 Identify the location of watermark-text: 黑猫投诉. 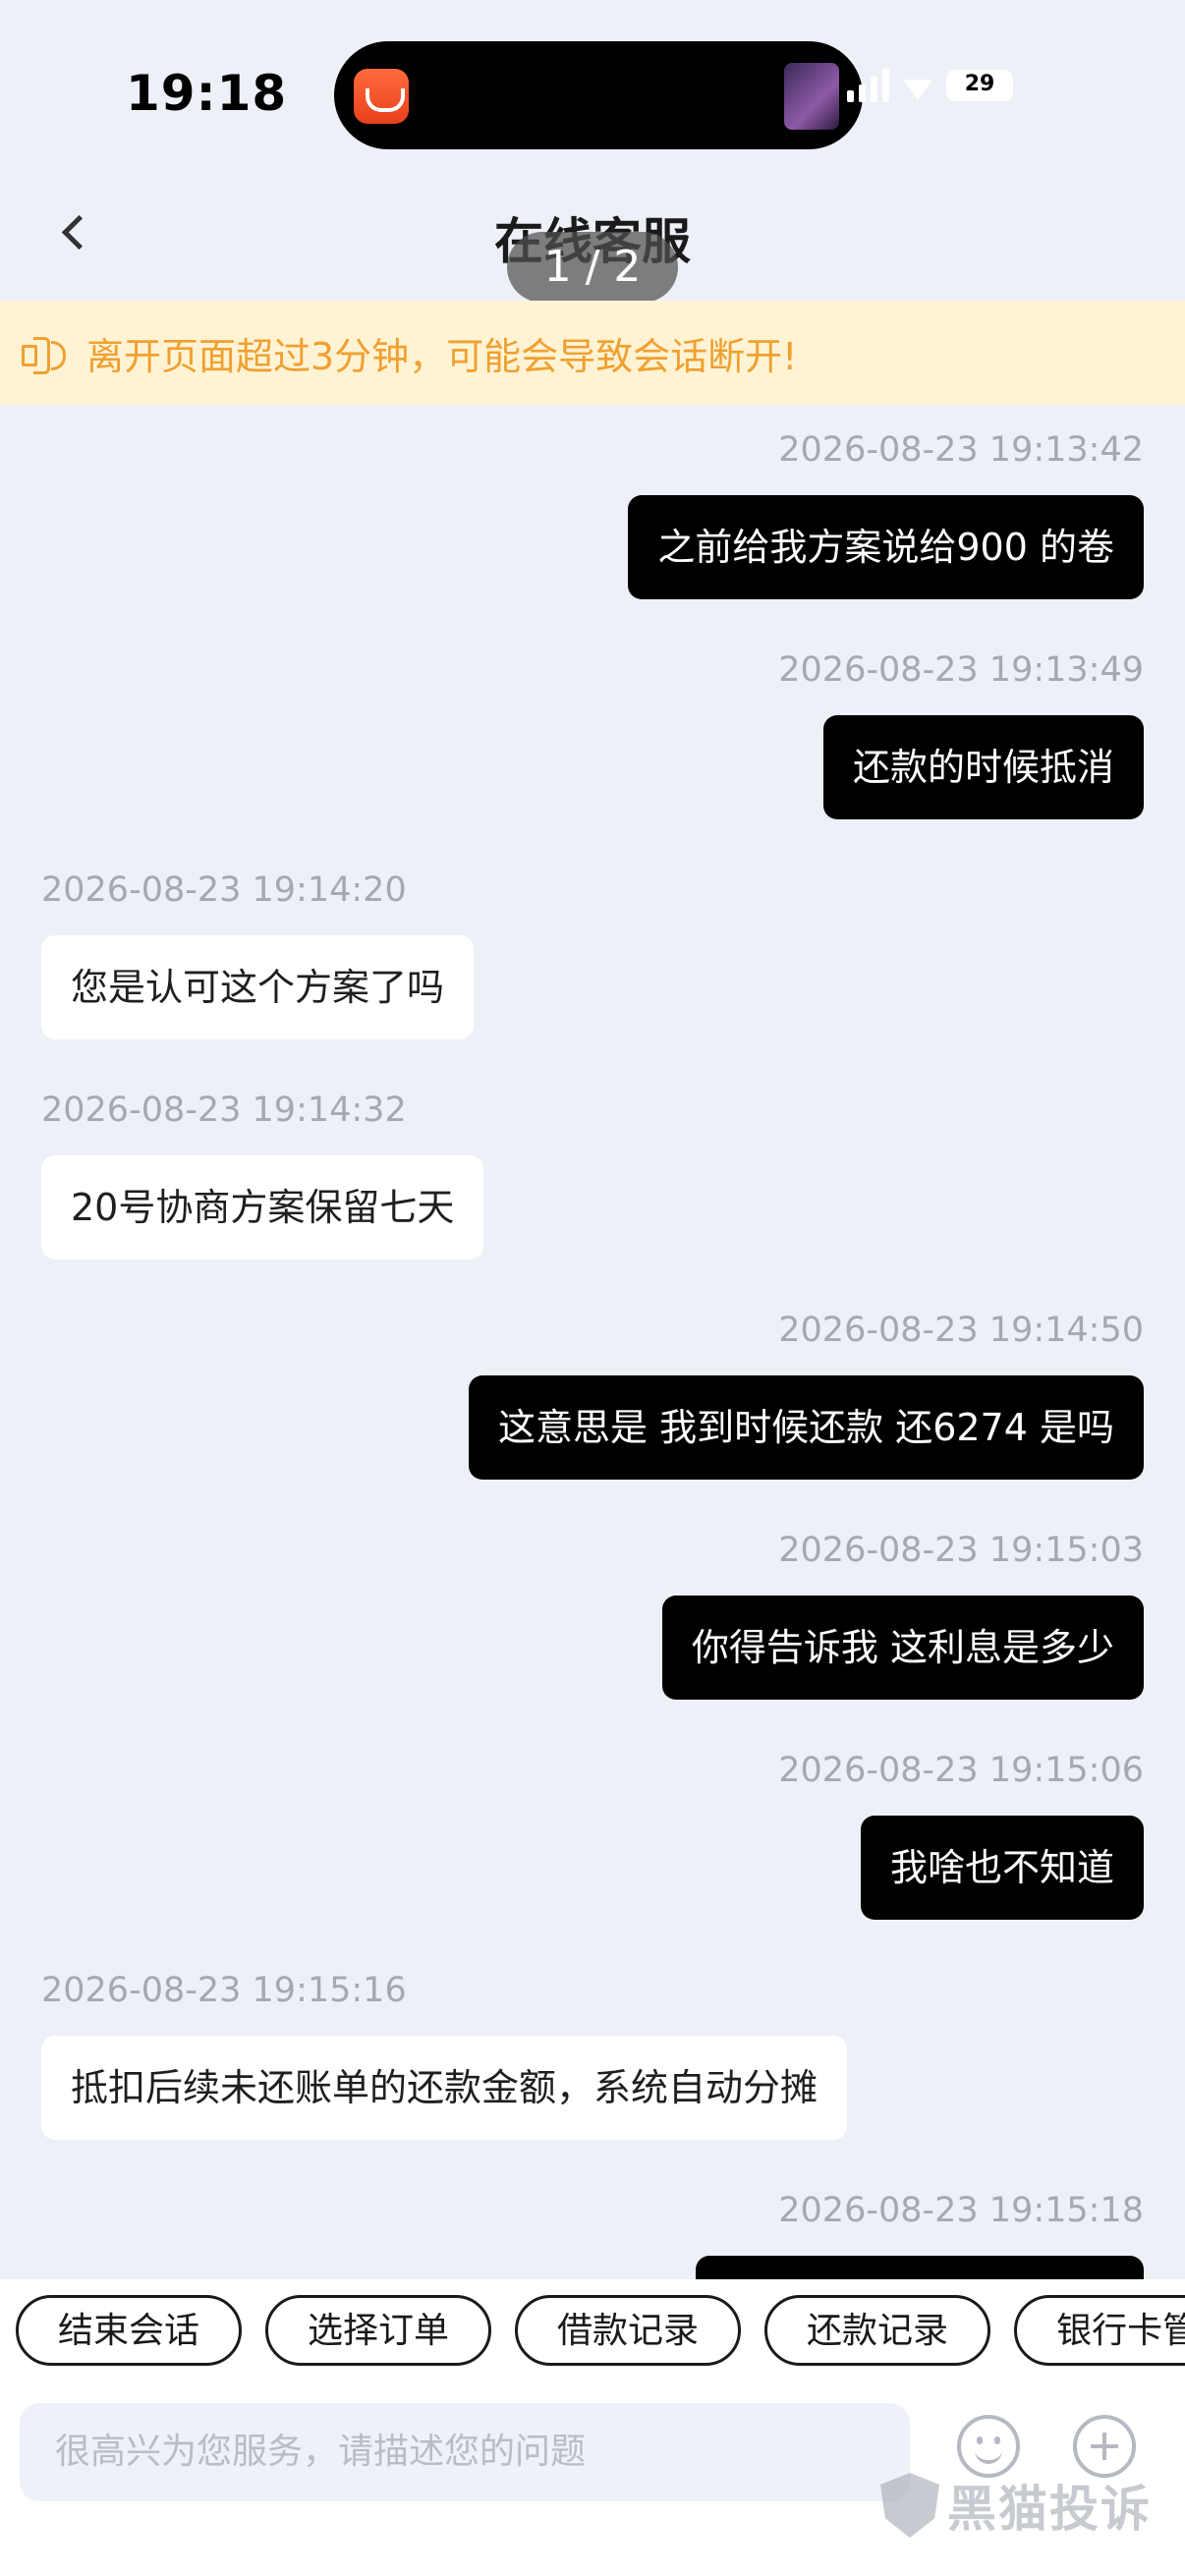
(1049, 2509).